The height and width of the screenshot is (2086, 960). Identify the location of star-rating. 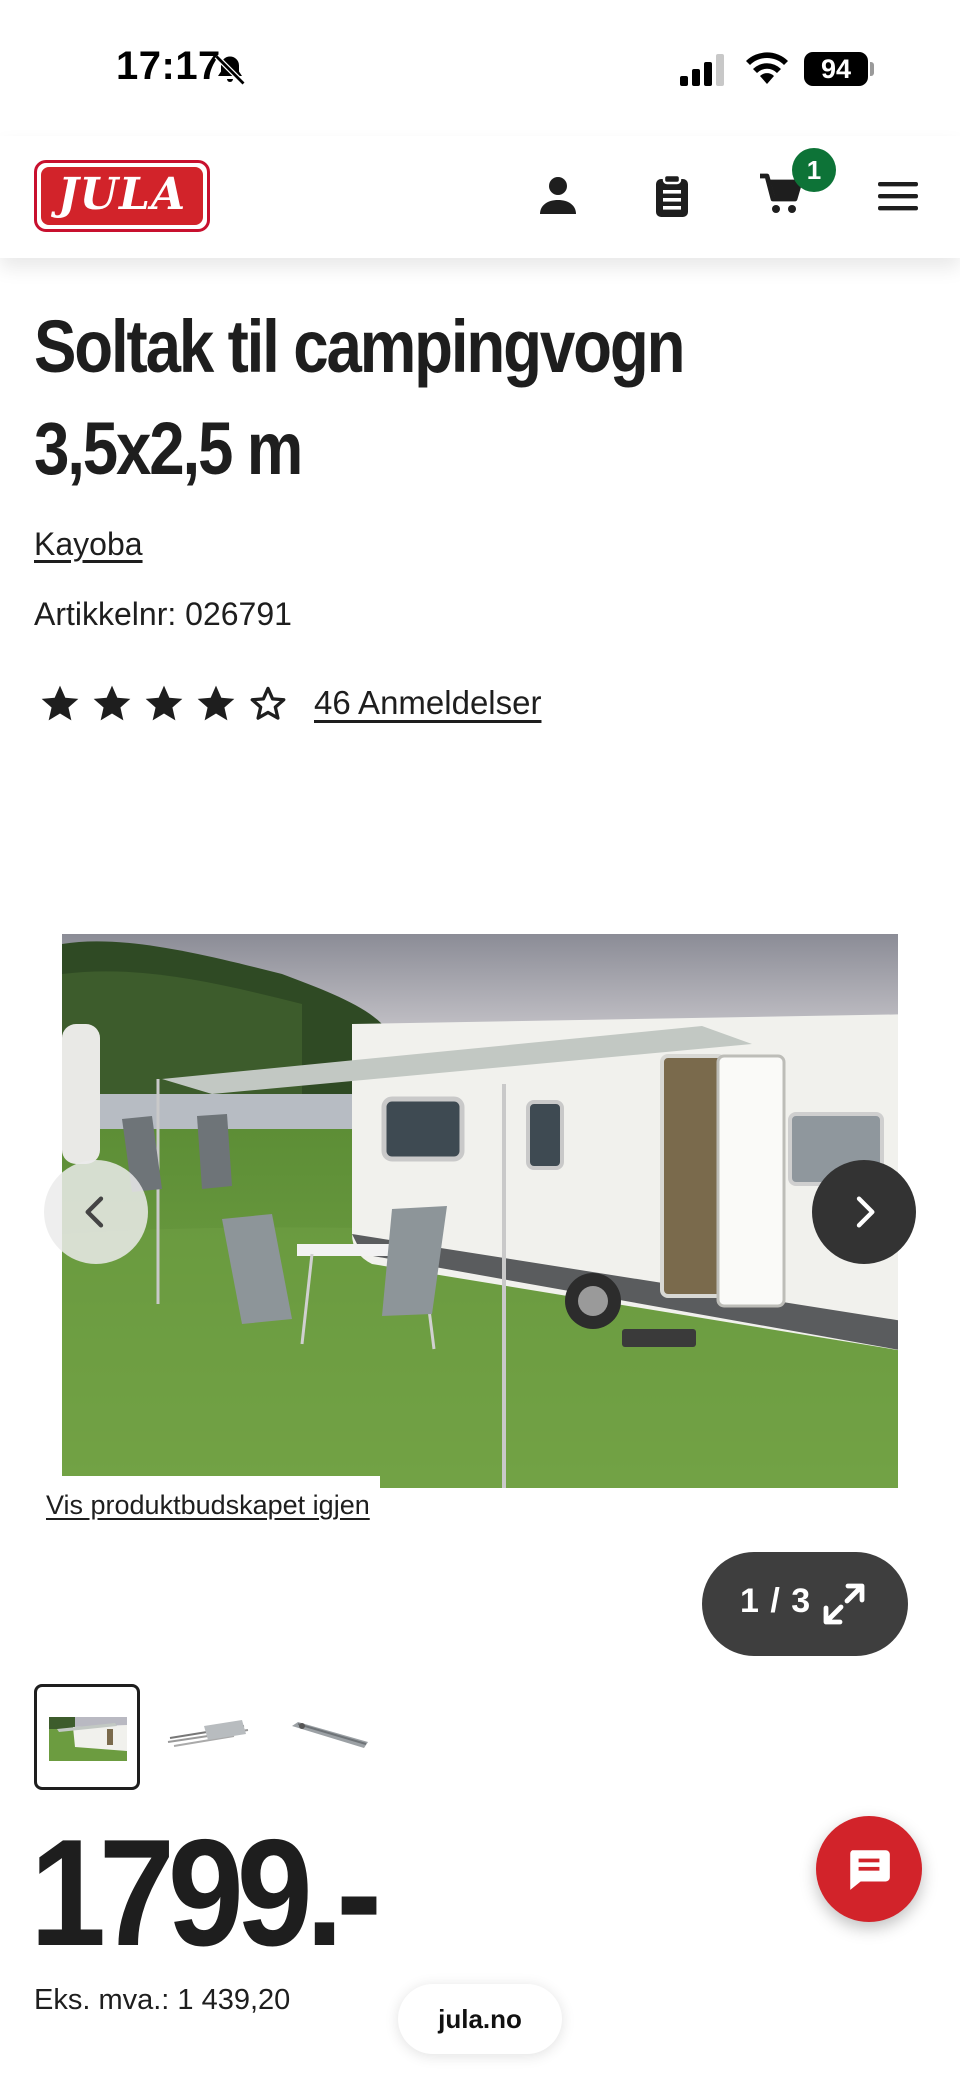
(168, 704).